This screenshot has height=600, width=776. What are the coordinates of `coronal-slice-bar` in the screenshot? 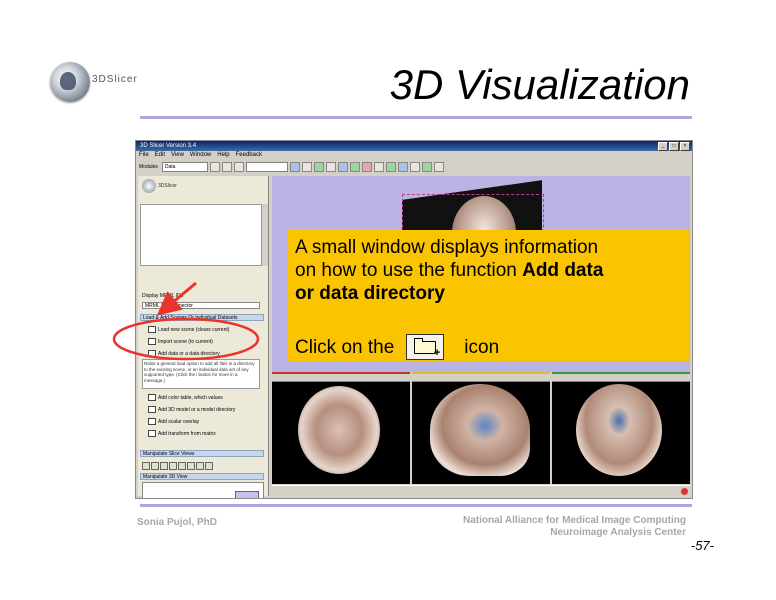 It's located at (621, 377).